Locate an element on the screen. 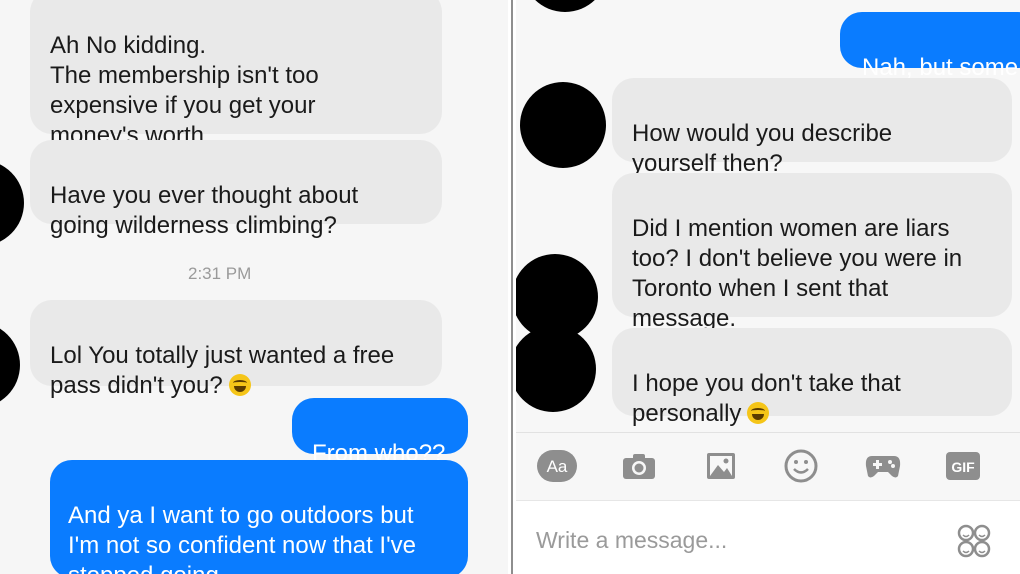  emoji-button is located at coordinates (801, 466).